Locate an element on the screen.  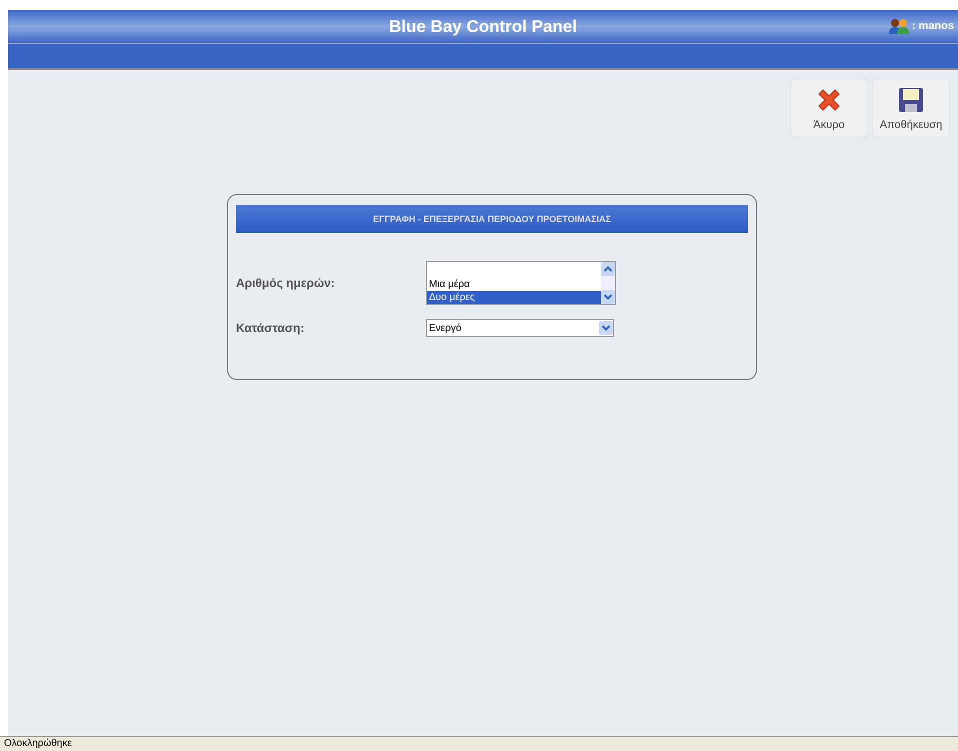
list-option: Δυο μέρες is located at coordinates (514, 297).